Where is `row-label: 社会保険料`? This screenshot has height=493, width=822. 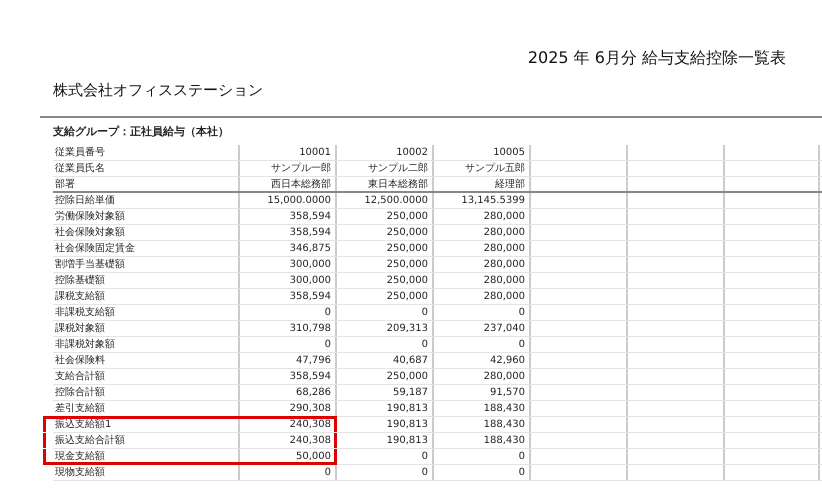 row-label: 社会保険料 is located at coordinates (80, 361).